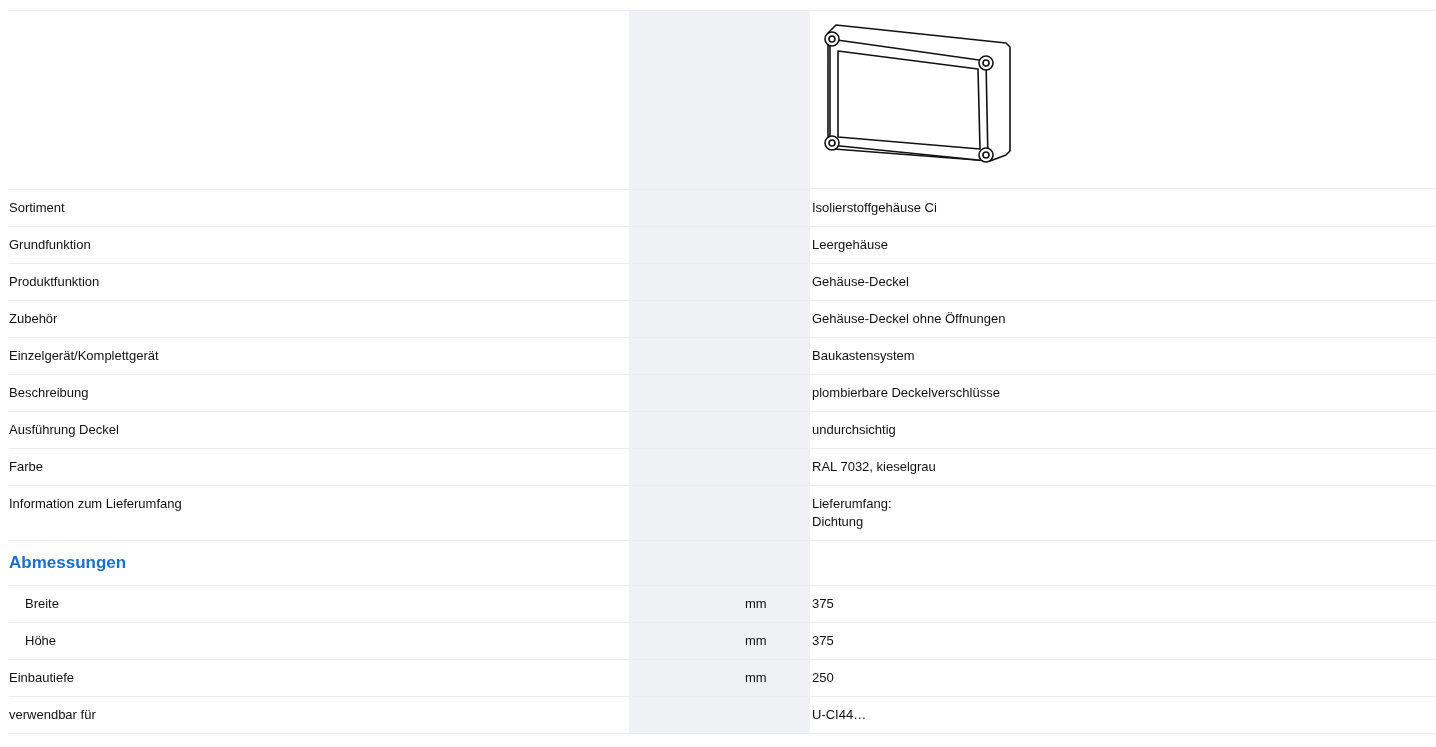 The height and width of the screenshot is (747, 1436). What do you see at coordinates (42, 603) in the screenshot?
I see `property-label: Breite` at bounding box center [42, 603].